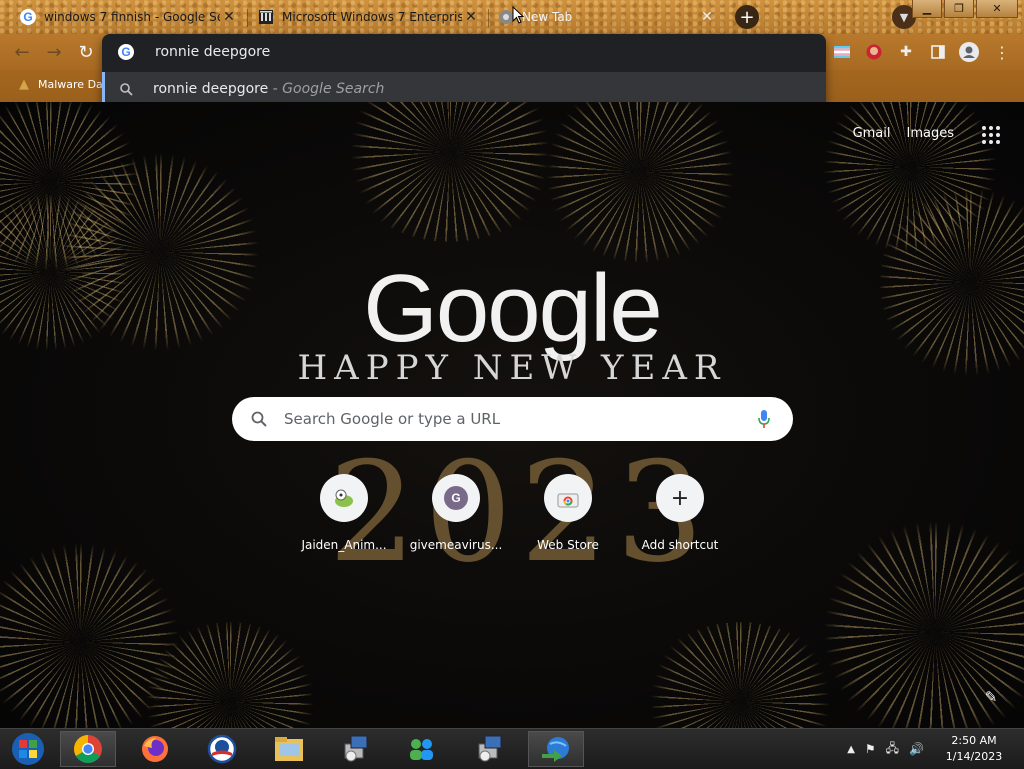  I want to click on show-hidden-icons-icon: ▲, so click(851, 749).